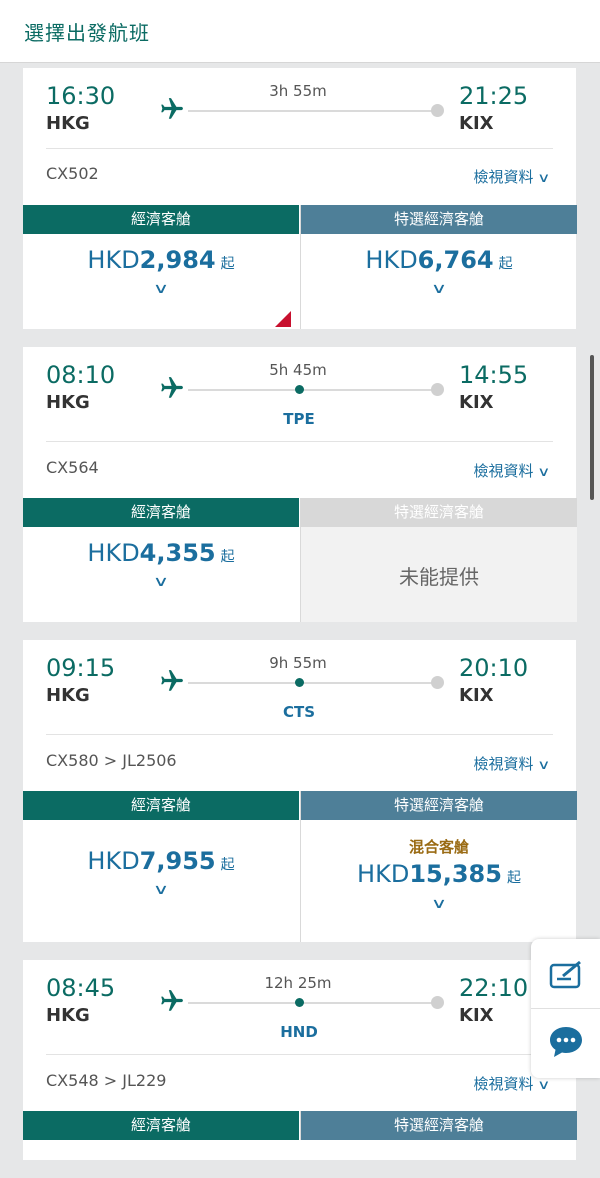 This screenshot has height=1178, width=600. What do you see at coordinates (494, 988) in the screenshot?
I see `arrival-time: 22:10` at bounding box center [494, 988].